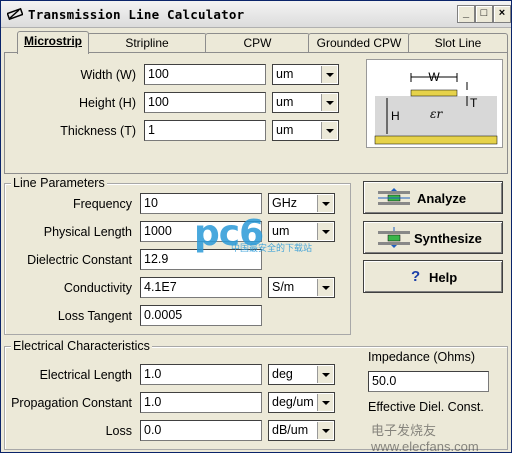  Describe the element at coordinates (442, 198) in the screenshot. I see `analyze-button-label: Analyze` at that location.